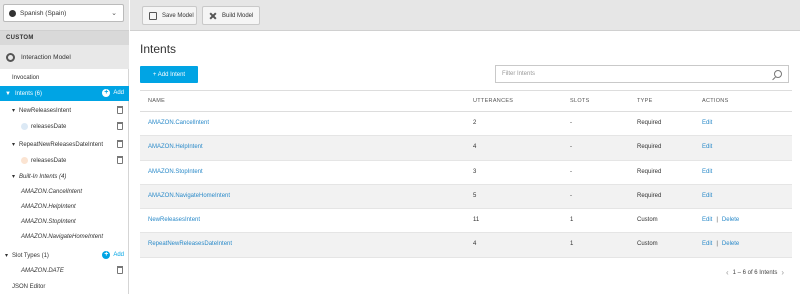 This screenshot has width=800, height=294. Describe the element at coordinates (64, 176) in the screenshot. I see `sidebar-item-builtin-intents: ▾ Built-In Intents (4)` at that location.